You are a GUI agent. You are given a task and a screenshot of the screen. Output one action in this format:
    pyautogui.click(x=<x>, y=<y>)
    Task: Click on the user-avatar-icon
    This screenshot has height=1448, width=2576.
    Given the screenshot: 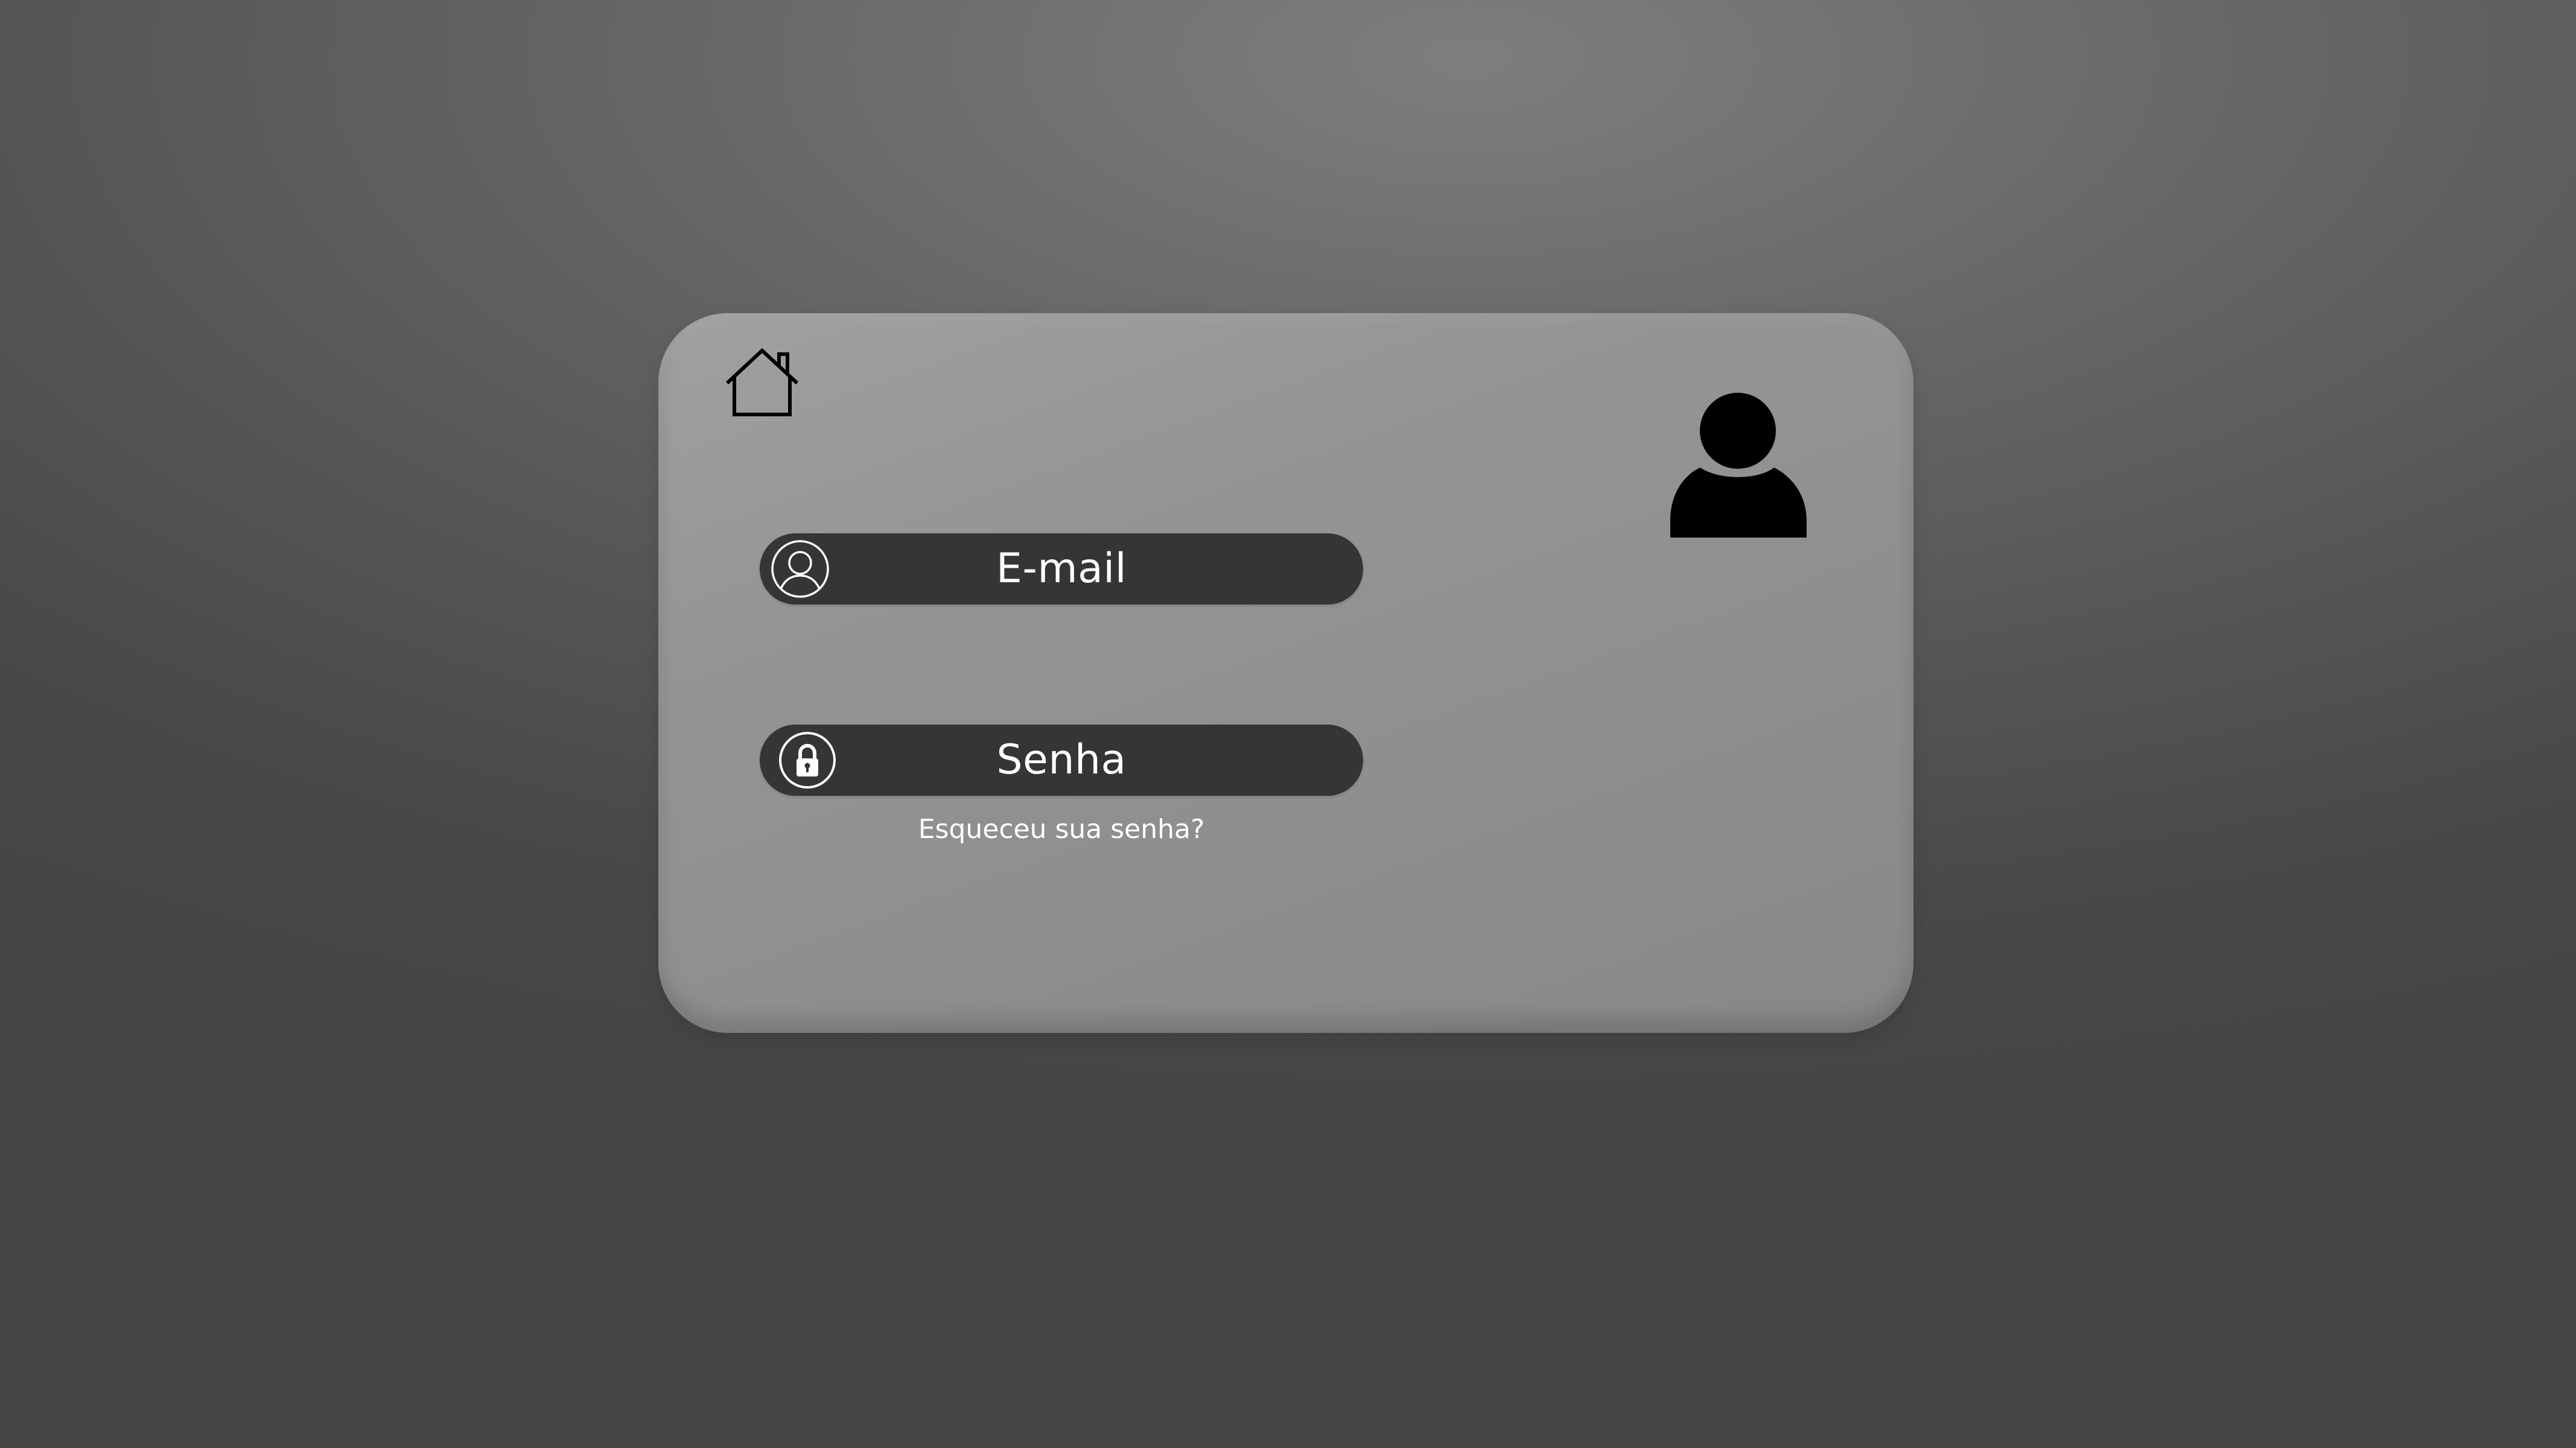 What is the action you would take?
    pyautogui.click(x=1738, y=466)
    